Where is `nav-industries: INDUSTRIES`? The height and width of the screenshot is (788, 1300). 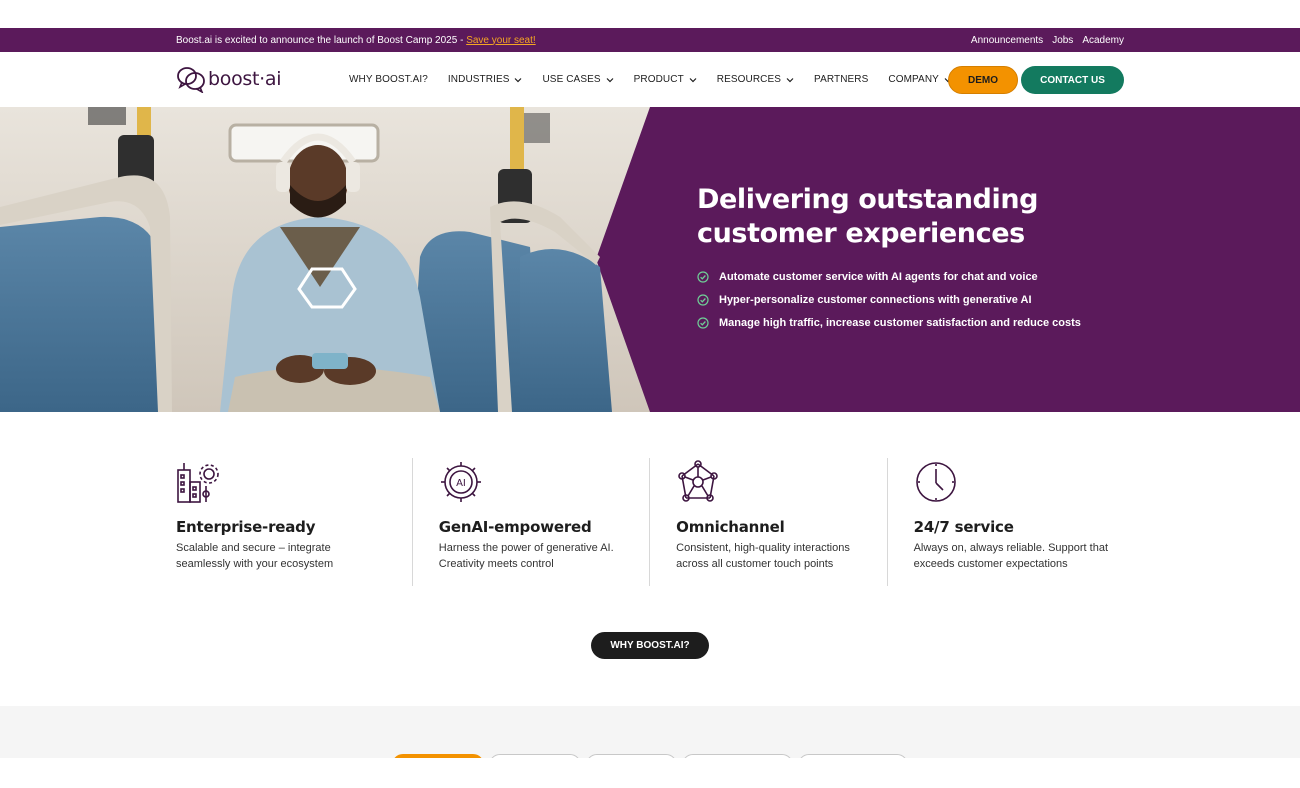 nav-industries: INDUSTRIES is located at coordinates (485, 79).